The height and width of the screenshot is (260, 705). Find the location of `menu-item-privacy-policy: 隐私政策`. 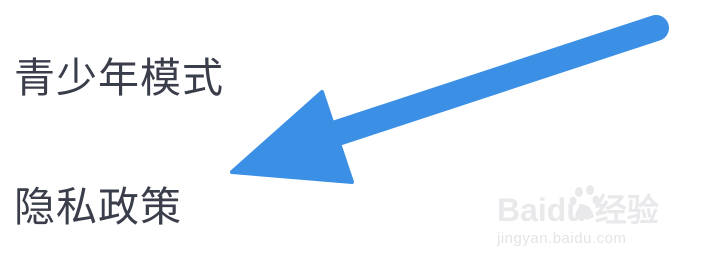

menu-item-privacy-policy: 隐私政策 is located at coordinates (98, 207).